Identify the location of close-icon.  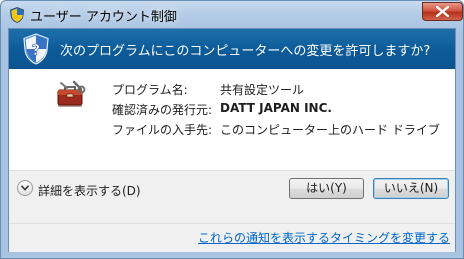
(442, 11).